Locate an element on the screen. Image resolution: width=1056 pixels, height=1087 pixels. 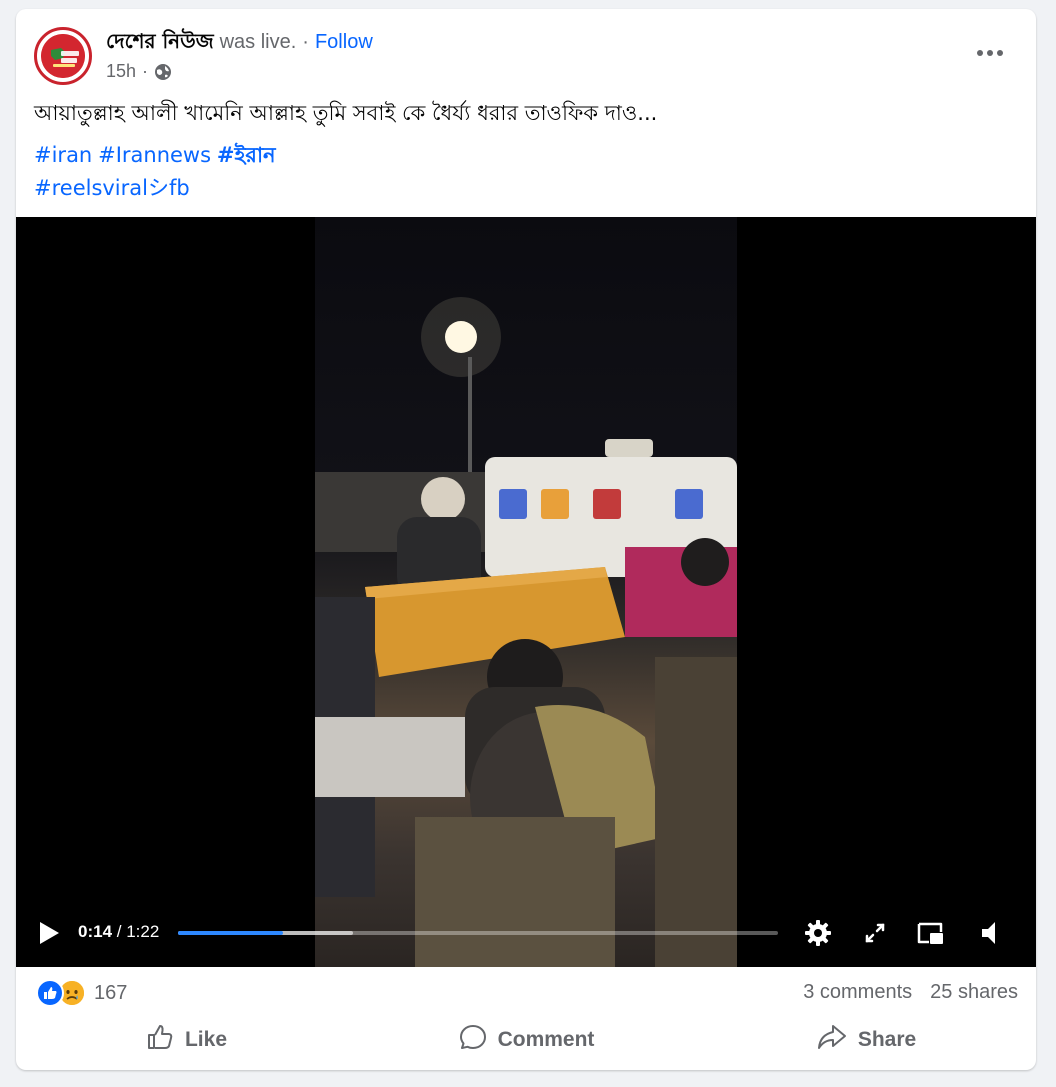
comments-count: 3 comments is located at coordinates (857, 992).